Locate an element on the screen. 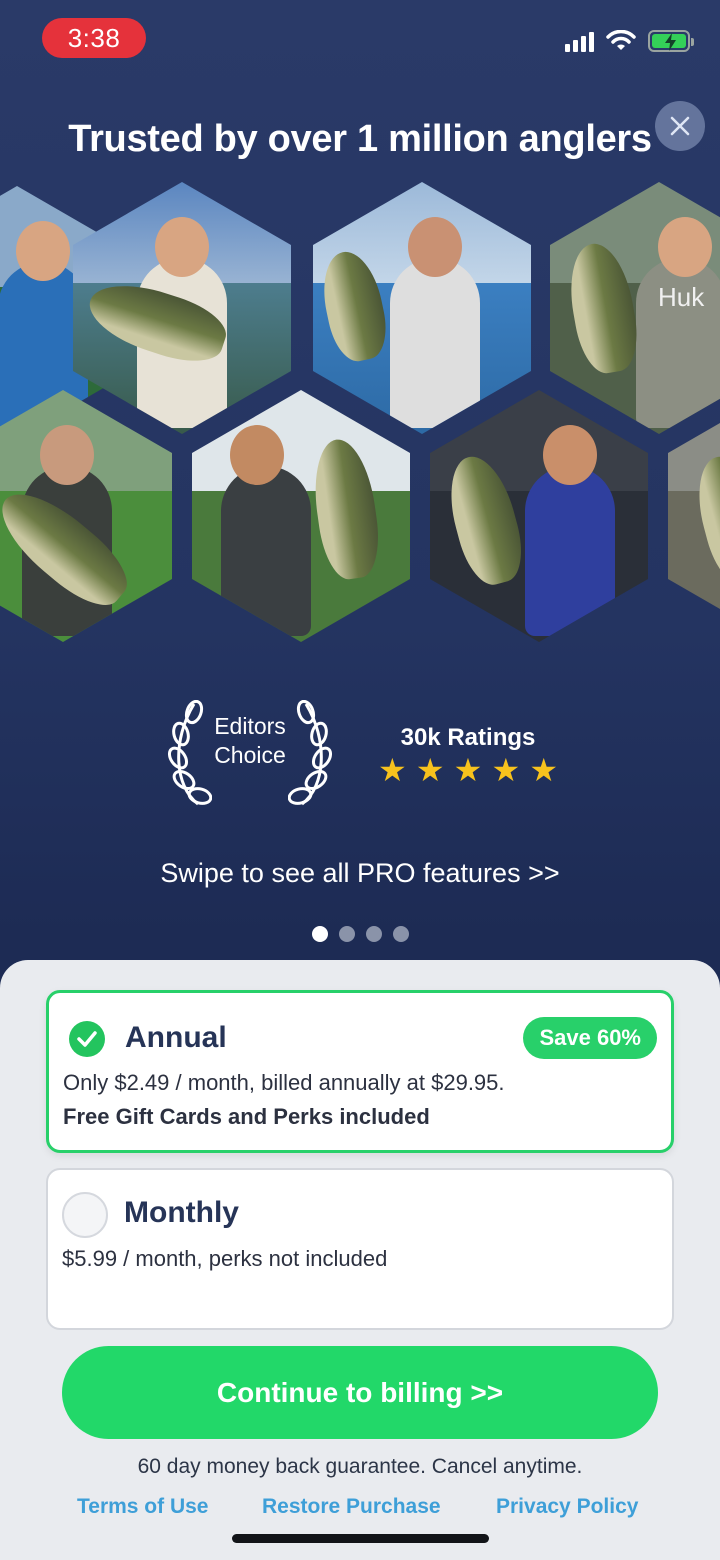 This screenshot has width=720, height=1560. page-dot-active is located at coordinates (320, 934).